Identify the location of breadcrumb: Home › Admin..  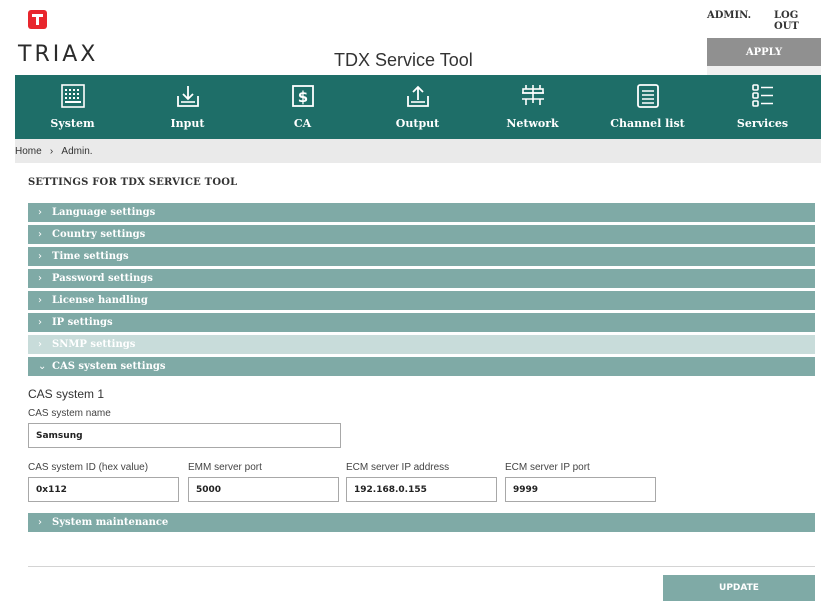
(418, 151).